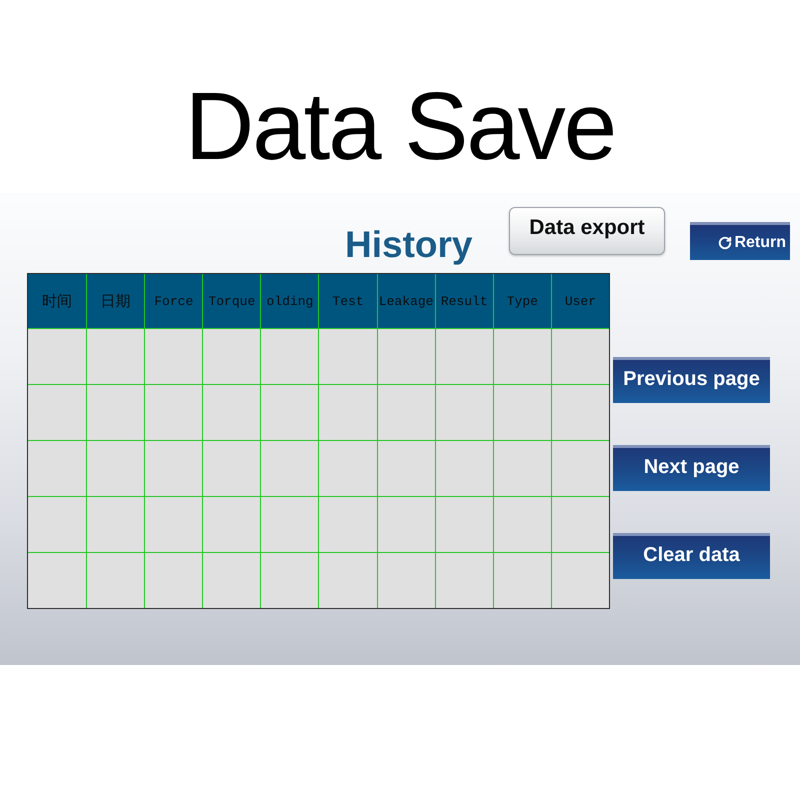 The image size is (800, 800). I want to click on column-header: olding, so click(290, 301).